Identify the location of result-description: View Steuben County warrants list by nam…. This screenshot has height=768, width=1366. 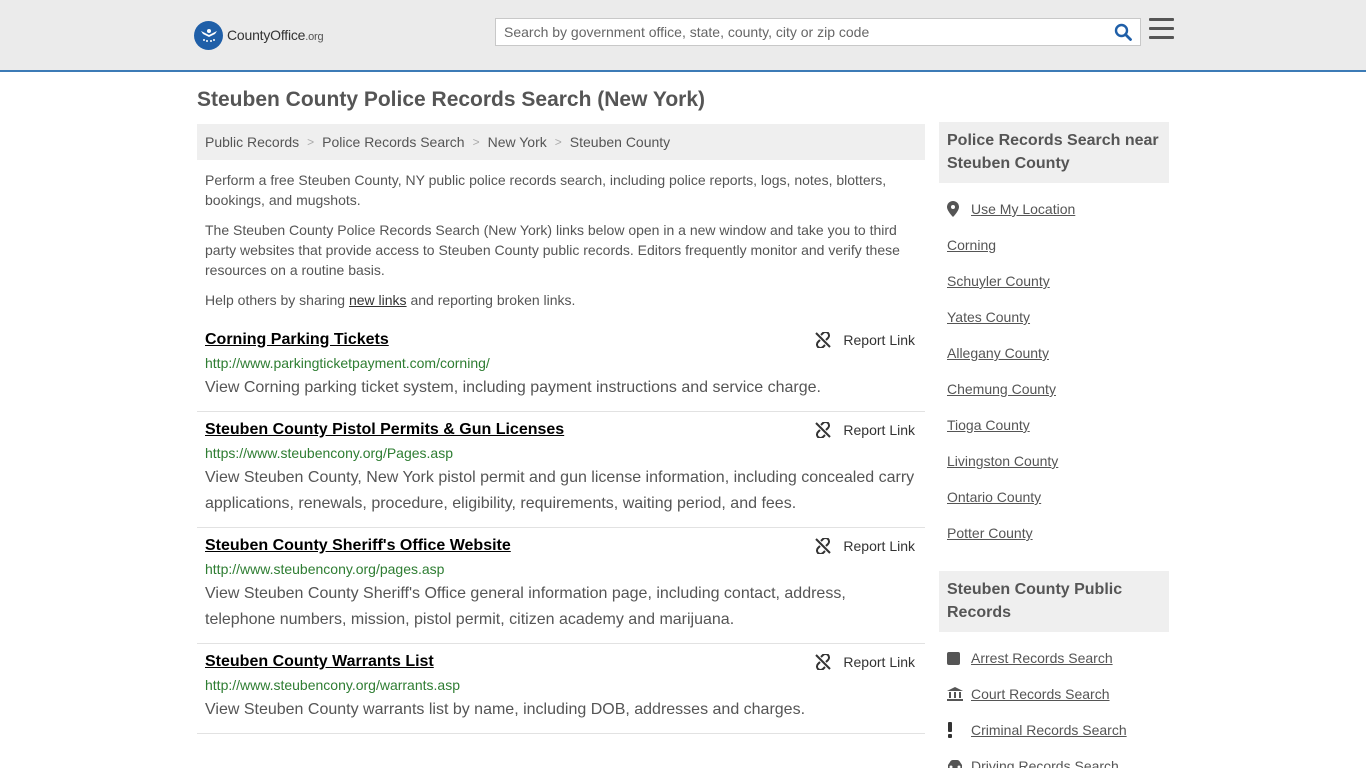
(505, 709).